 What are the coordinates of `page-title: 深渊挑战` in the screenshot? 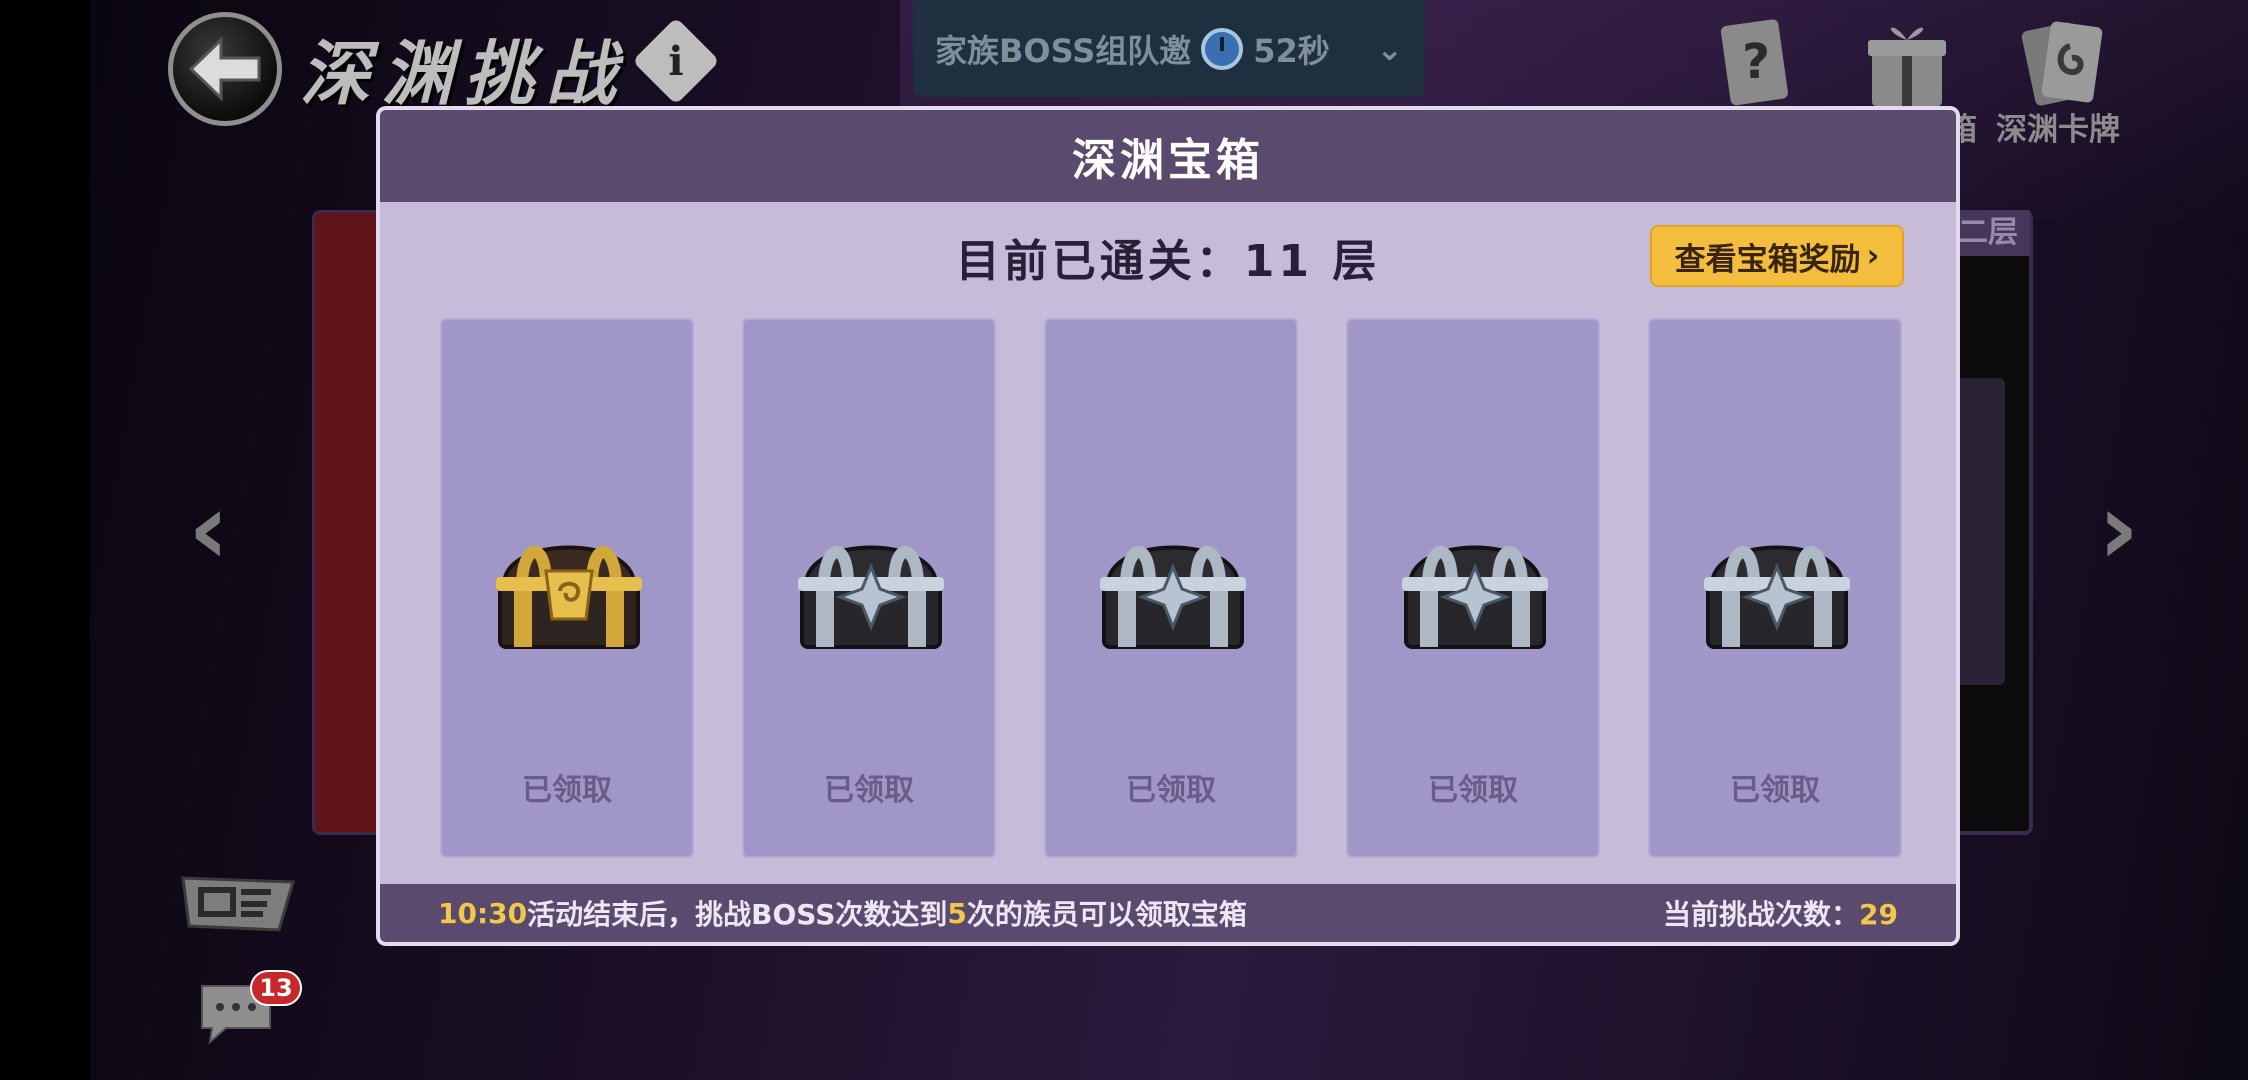 It's located at (464, 73).